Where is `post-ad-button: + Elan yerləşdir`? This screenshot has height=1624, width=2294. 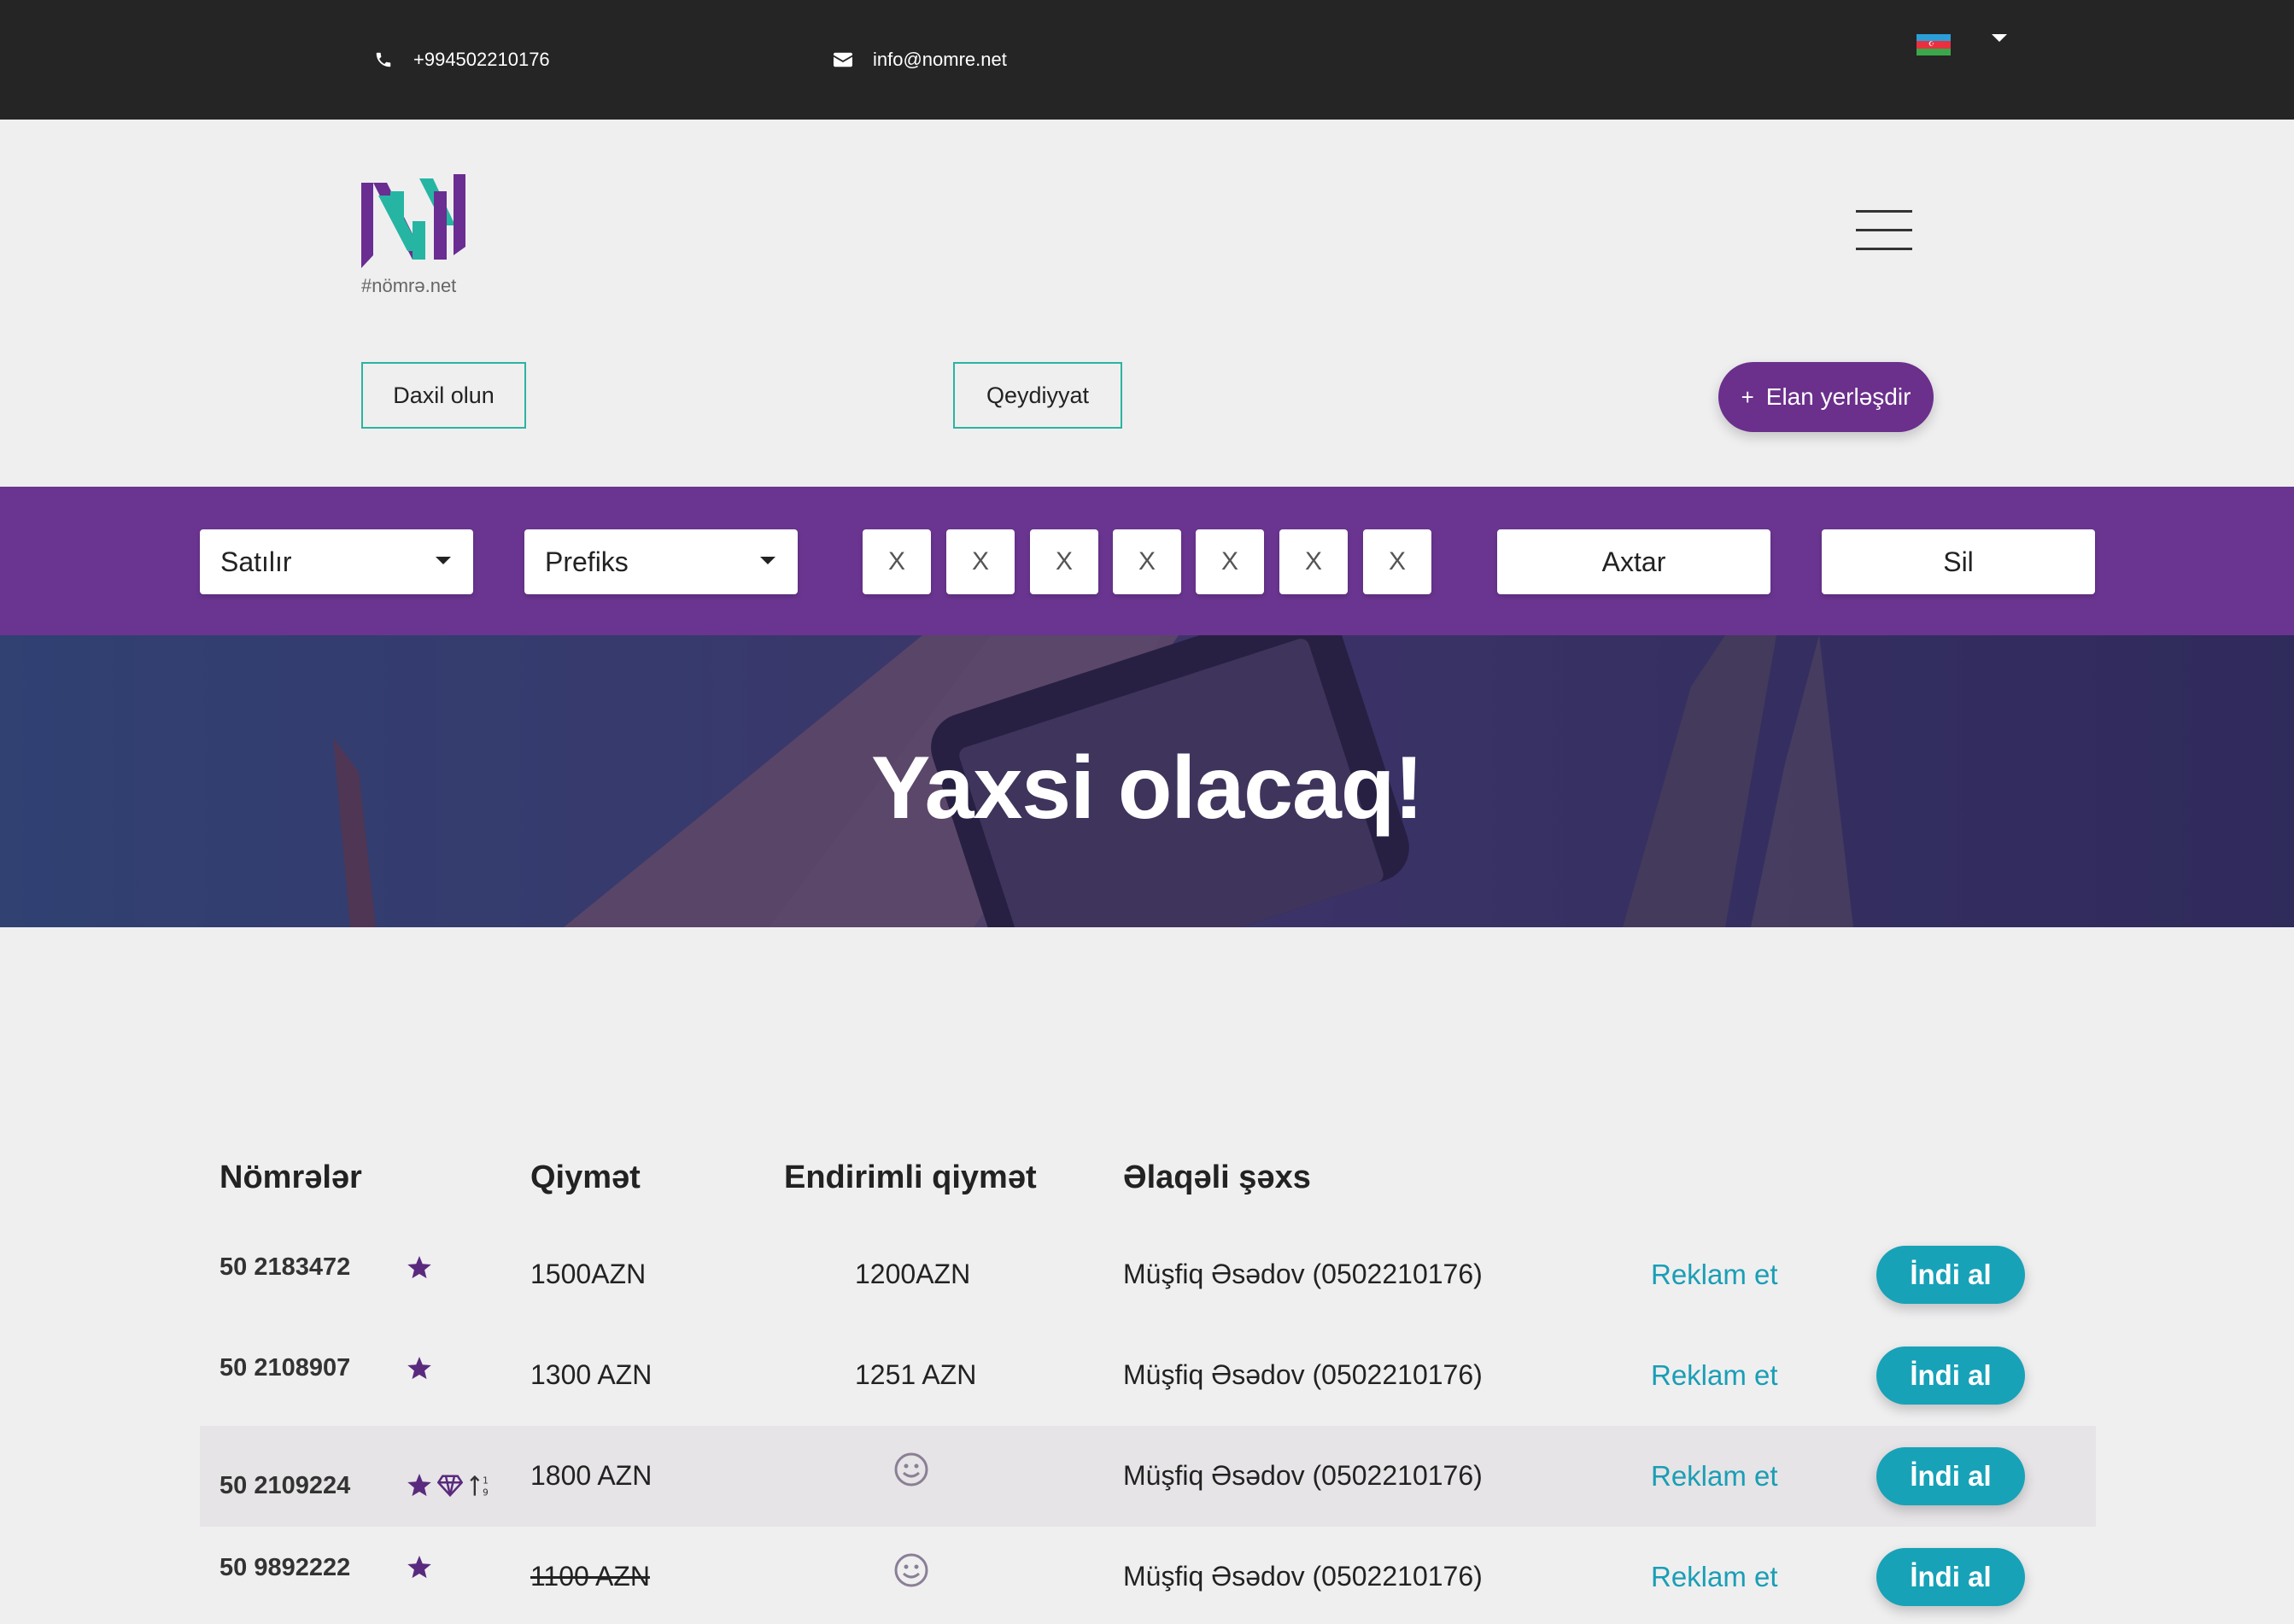
post-ad-button: + Elan yerləşdir is located at coordinates (1826, 397).